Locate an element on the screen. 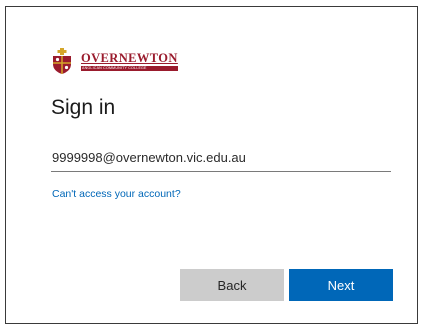 Image resolution: width=425 pixels, height=328 pixels. logo-wordmark: OVERNEWTON ANGLICAN COMMUNITY COLLEGE is located at coordinates (129, 61).